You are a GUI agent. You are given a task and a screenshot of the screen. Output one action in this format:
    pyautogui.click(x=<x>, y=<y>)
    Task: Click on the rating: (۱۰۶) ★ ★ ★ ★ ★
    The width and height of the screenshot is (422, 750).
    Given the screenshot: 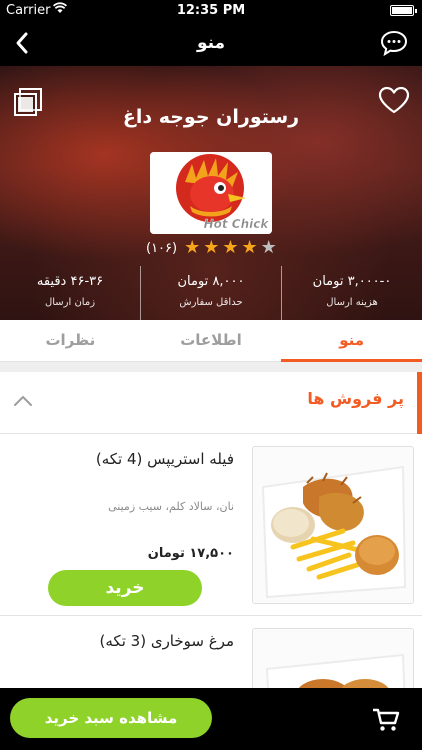 What is the action you would take?
    pyautogui.click(x=211, y=248)
    